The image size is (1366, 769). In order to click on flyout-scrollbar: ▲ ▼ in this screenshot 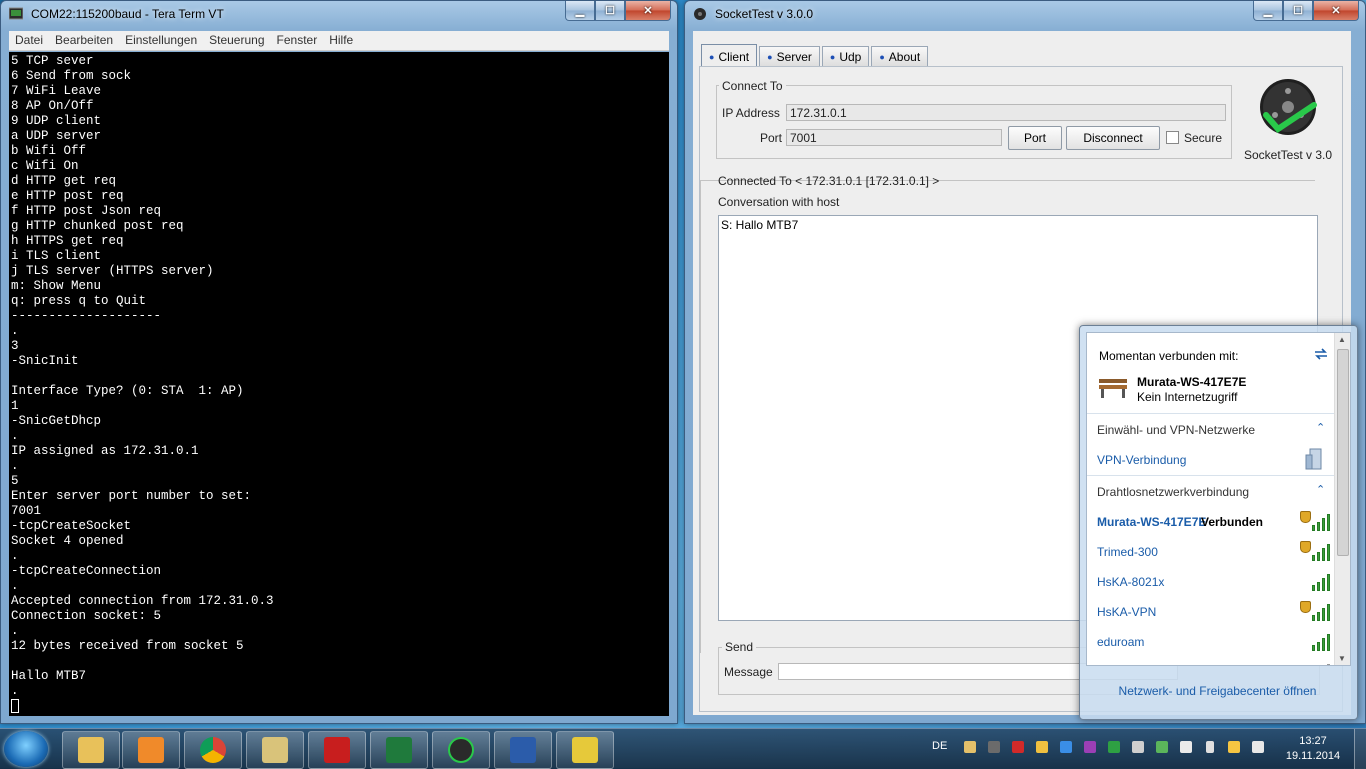, I will do `click(1342, 499)`.